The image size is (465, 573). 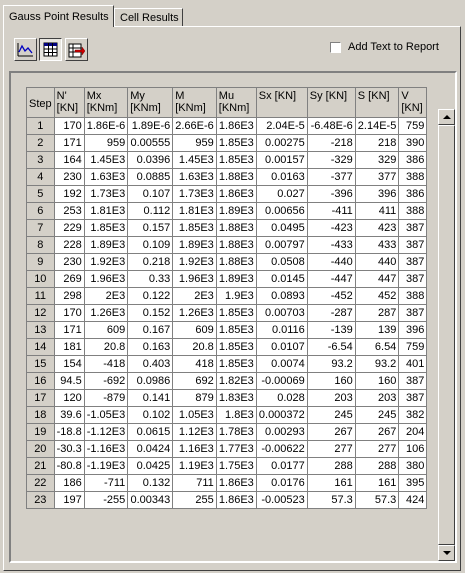 What do you see at coordinates (413, 228) in the screenshot?
I see `table-cell: 387` at bounding box center [413, 228].